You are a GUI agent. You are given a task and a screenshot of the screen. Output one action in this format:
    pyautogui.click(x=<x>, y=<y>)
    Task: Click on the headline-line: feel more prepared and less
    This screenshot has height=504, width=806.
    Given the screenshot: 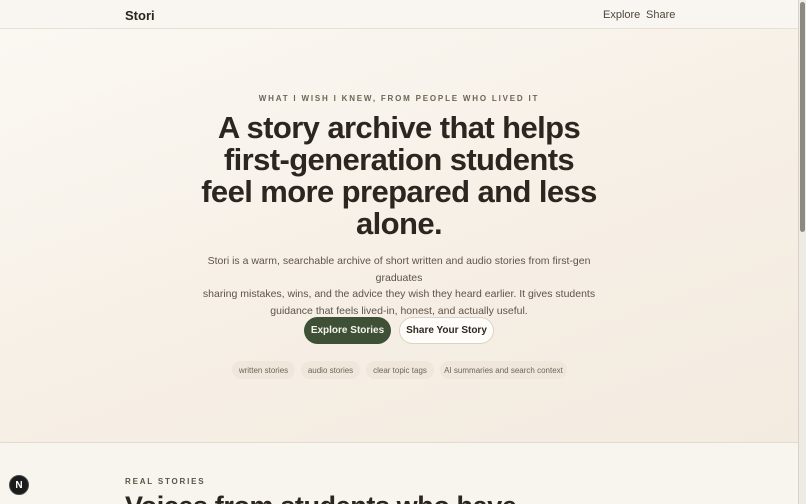 What is the action you would take?
    pyautogui.click(x=399, y=191)
    